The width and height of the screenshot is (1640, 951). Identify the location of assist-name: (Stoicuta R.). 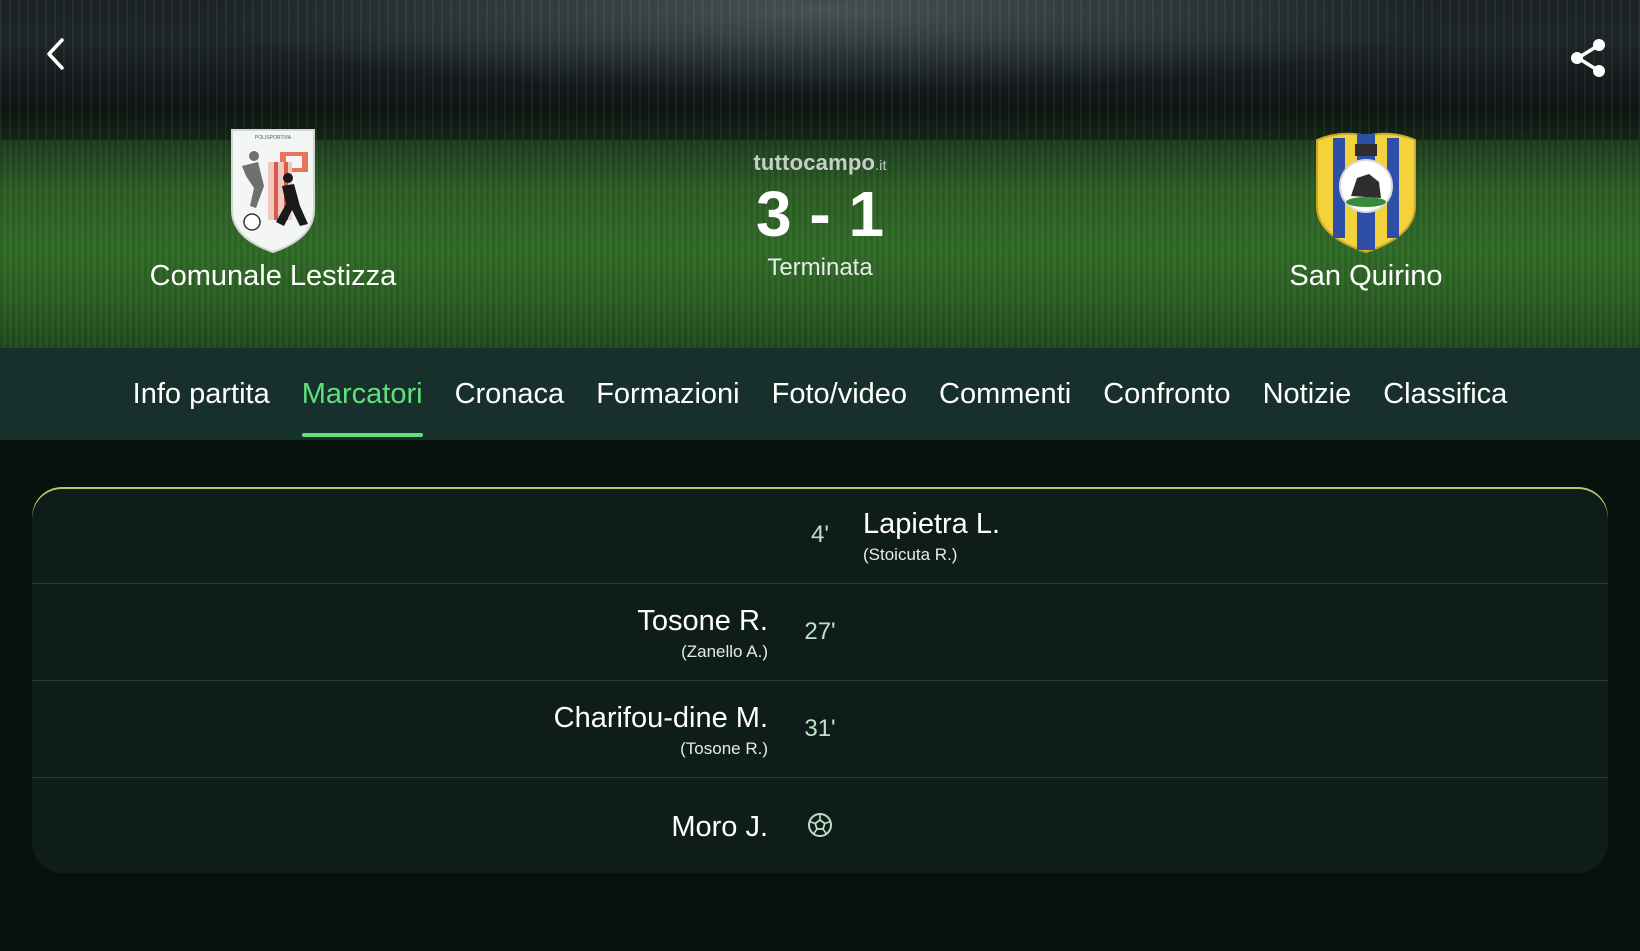
(910, 554).